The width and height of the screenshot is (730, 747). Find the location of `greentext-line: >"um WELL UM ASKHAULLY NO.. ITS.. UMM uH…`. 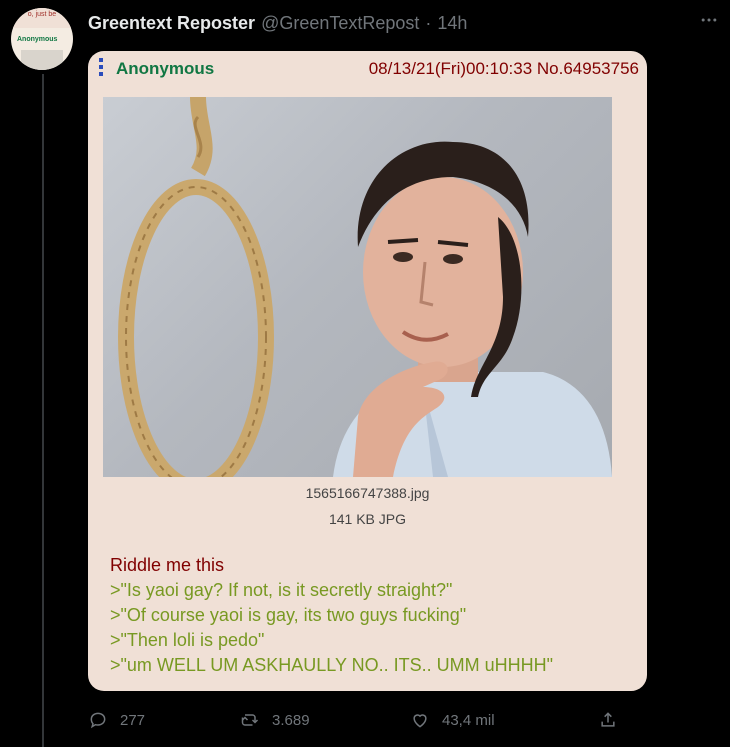

greentext-line: >"um WELL UM ASKHAULLY NO.. ITS.. UMM uH… is located at coordinates (332, 665).